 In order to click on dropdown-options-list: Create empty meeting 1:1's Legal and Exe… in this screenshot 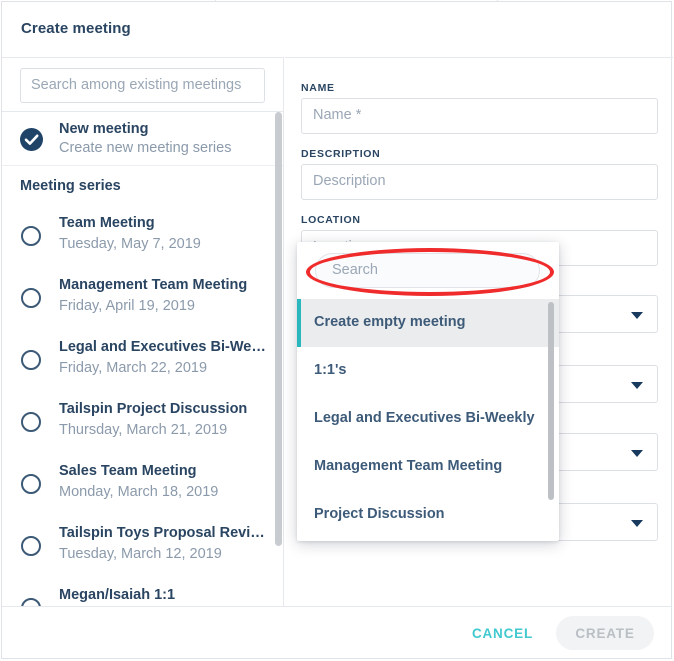, I will do `click(428, 420)`.